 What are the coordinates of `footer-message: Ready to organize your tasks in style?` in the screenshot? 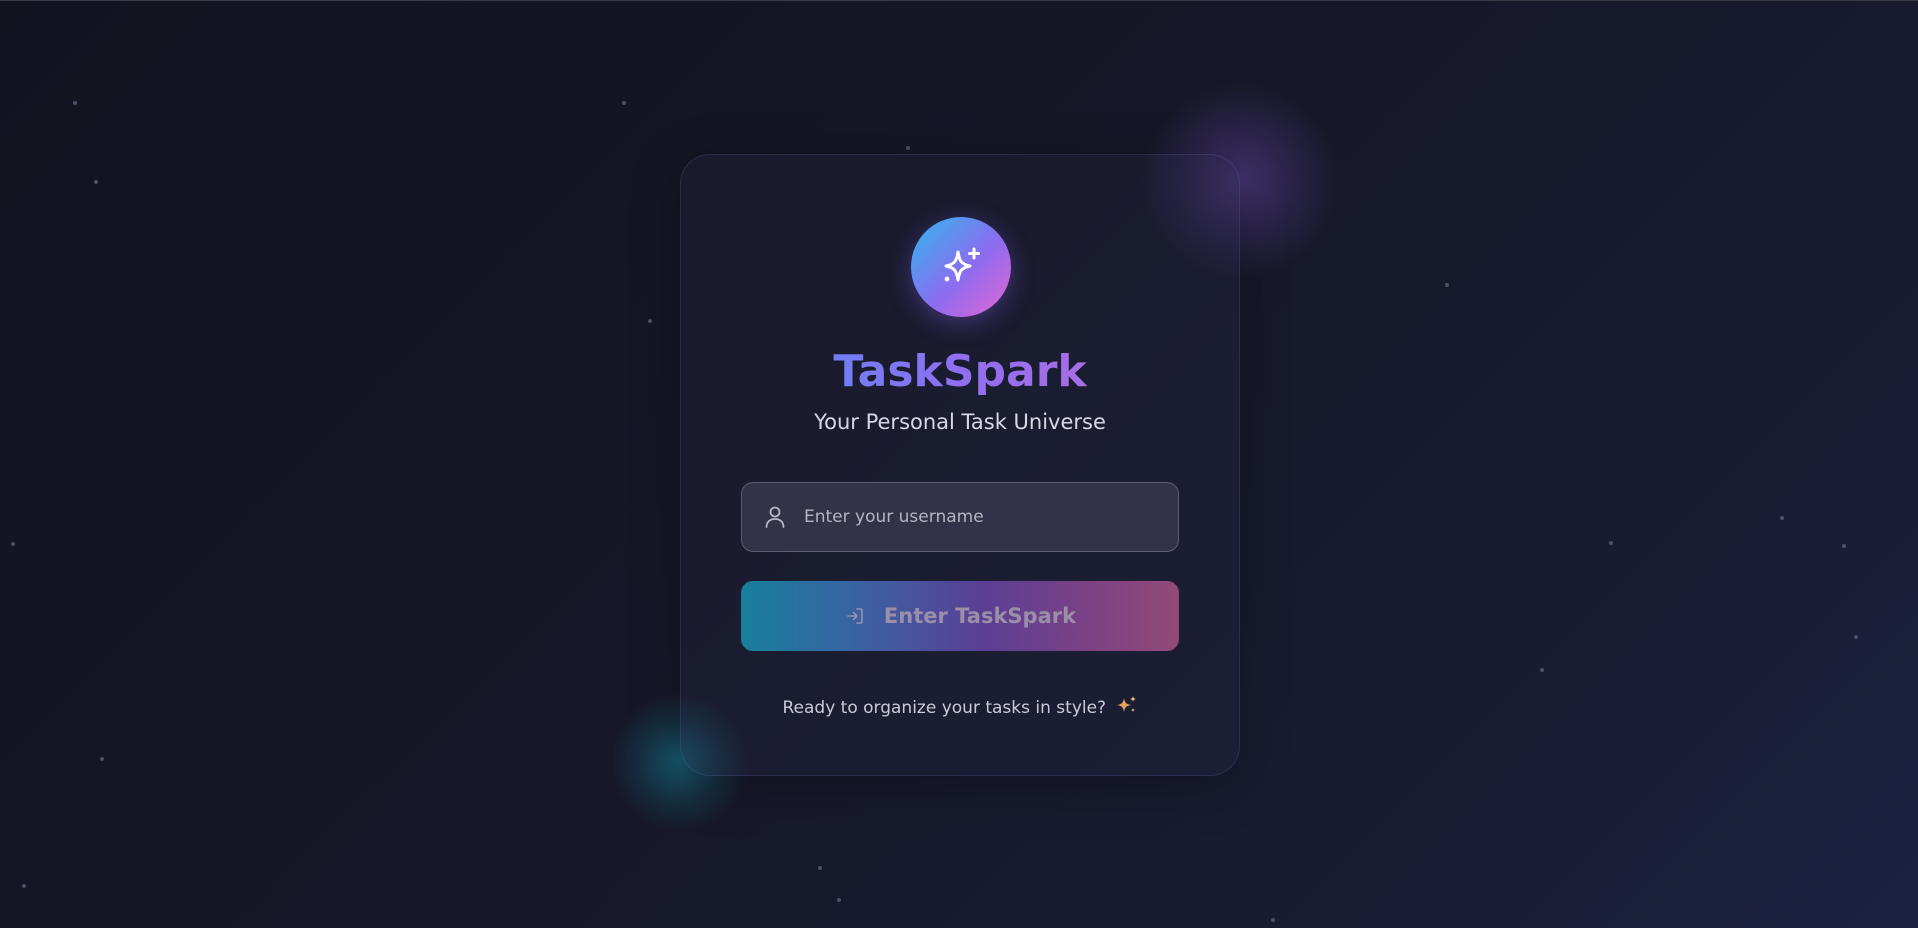 It's located at (960, 707).